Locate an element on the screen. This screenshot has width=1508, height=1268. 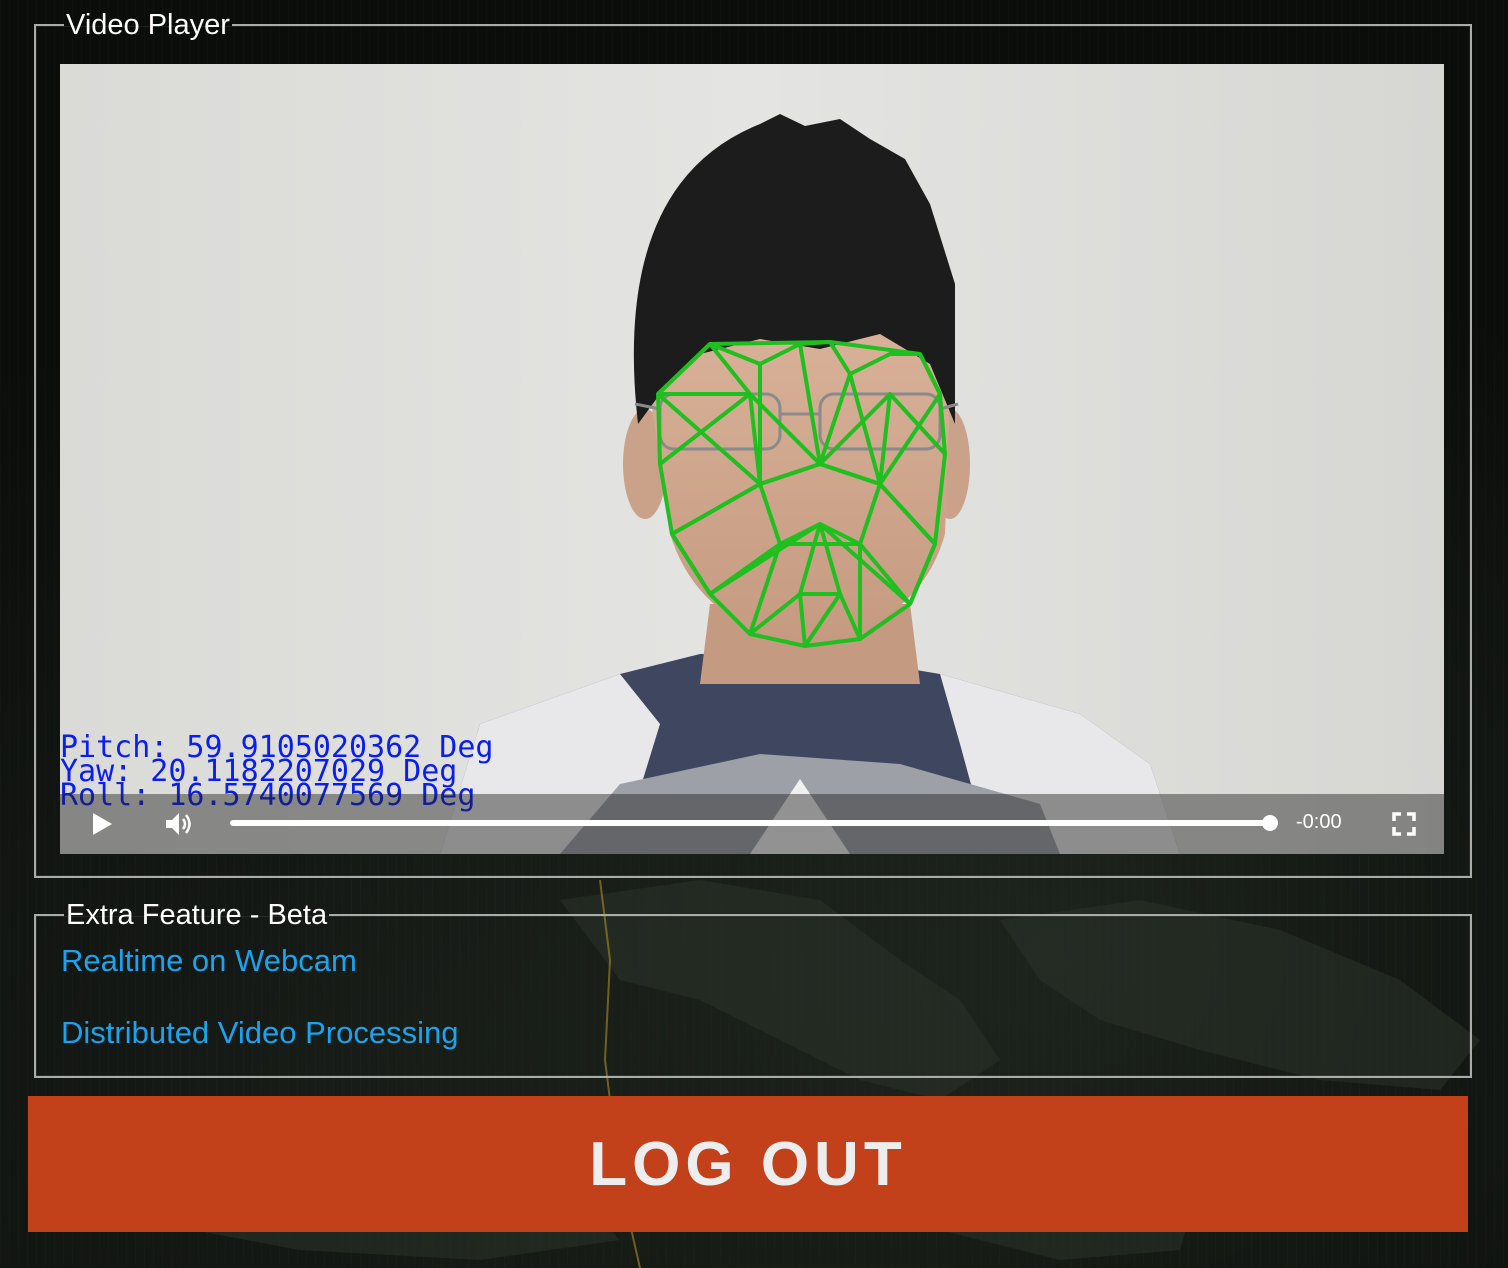
play-icon is located at coordinates (102, 824).